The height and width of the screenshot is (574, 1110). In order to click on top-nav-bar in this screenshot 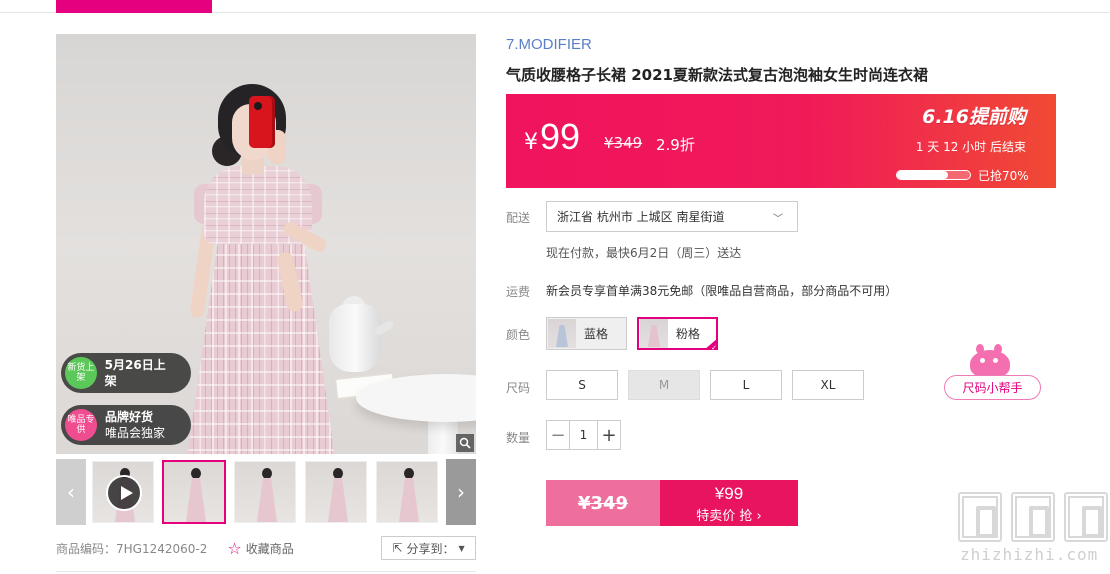, I will do `click(555, 6)`.